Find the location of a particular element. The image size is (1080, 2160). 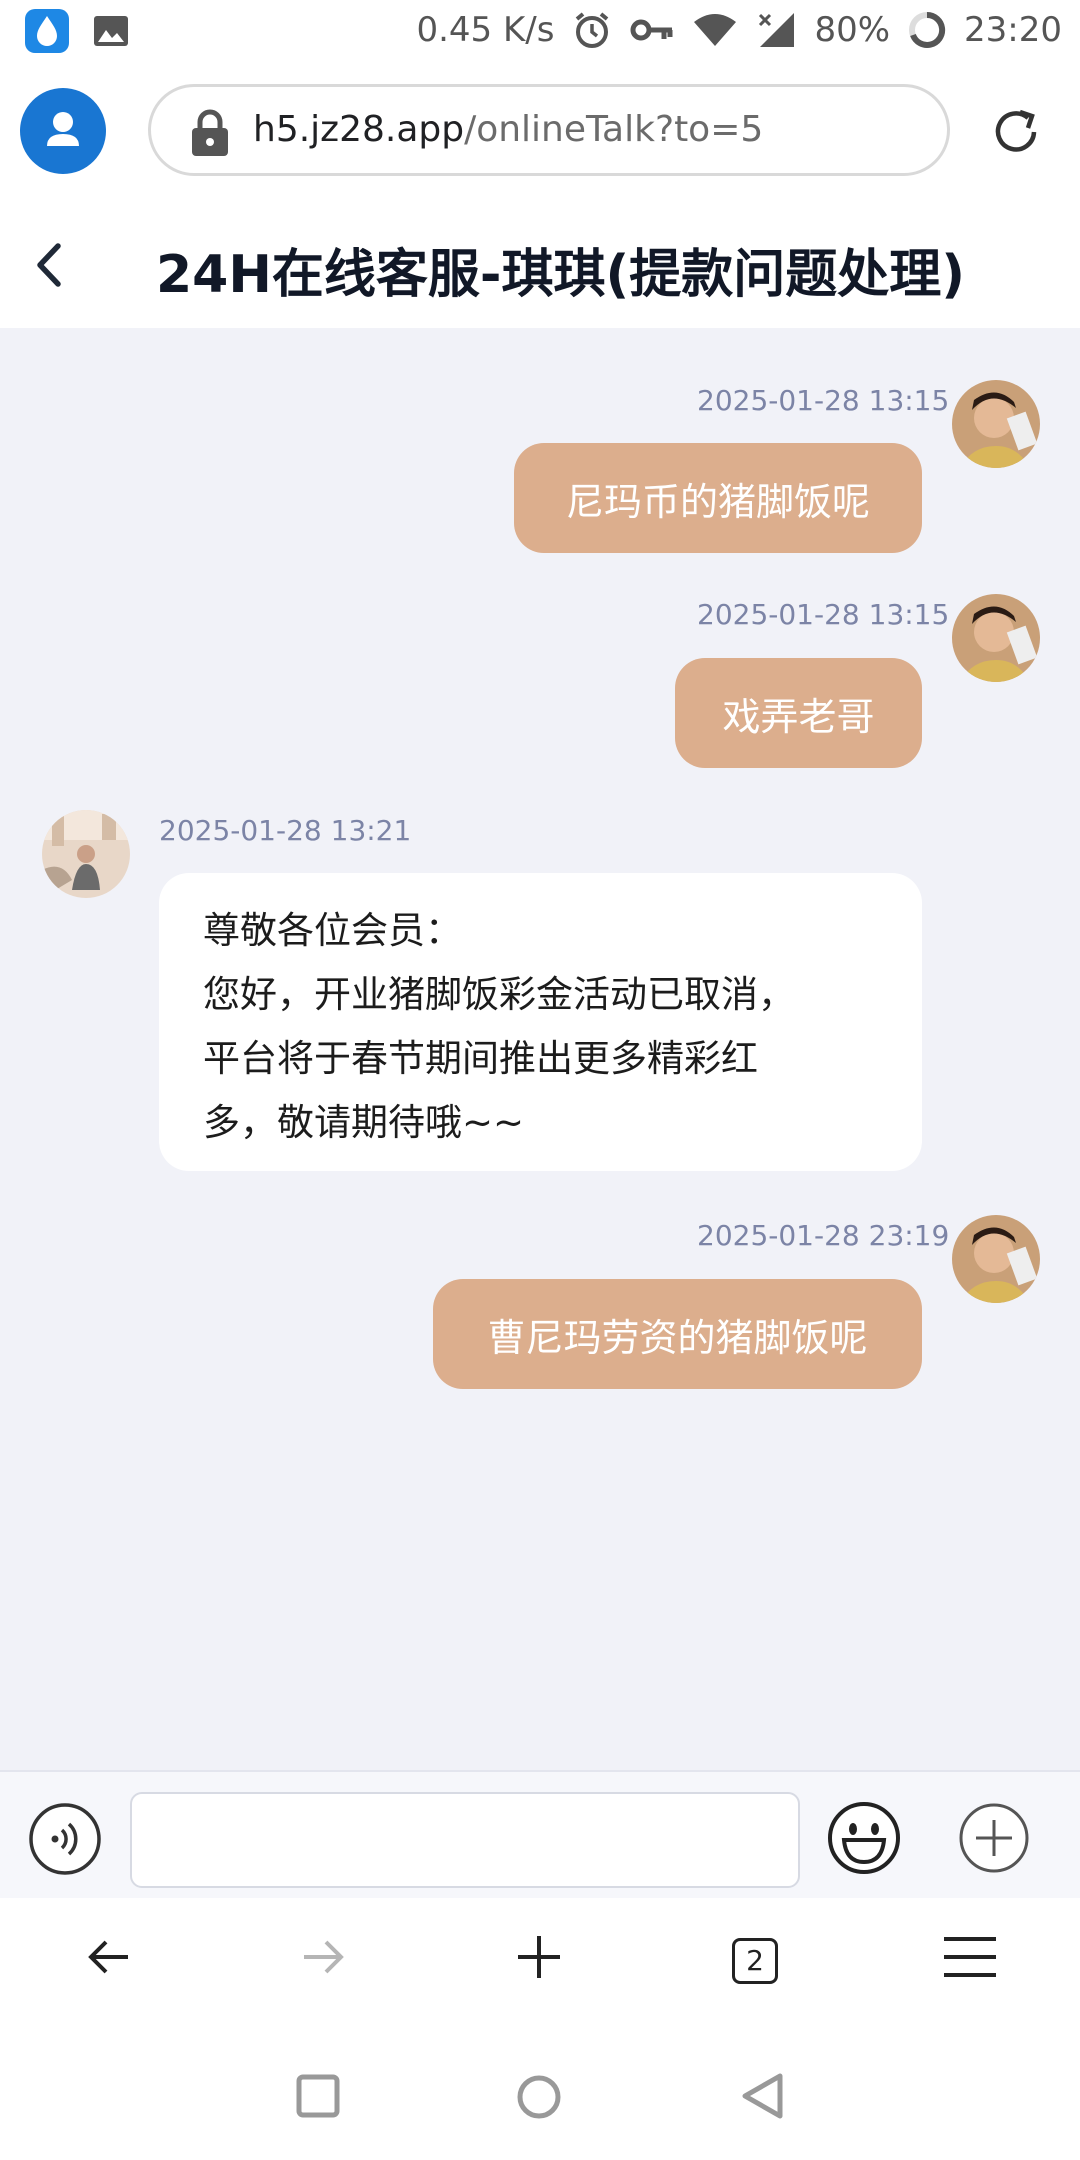

emoji-icon is located at coordinates (864, 1840).